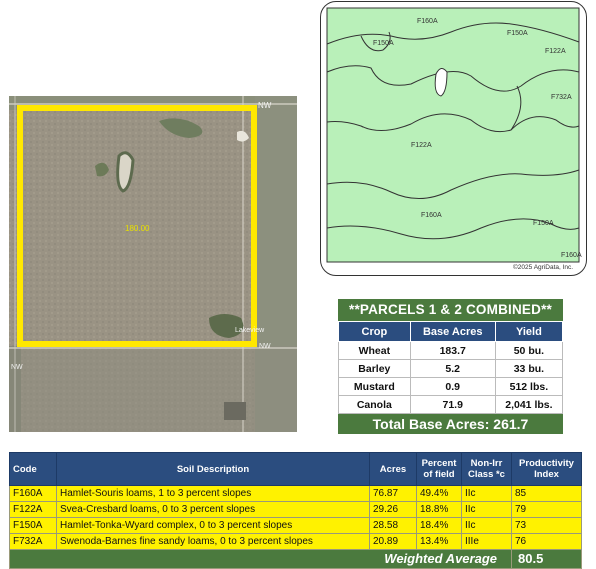 Image resolution: width=596 pixels, height=569 pixels. What do you see at coordinates (250, 330) in the screenshot?
I see `road-label-lakeview: Lakeview` at bounding box center [250, 330].